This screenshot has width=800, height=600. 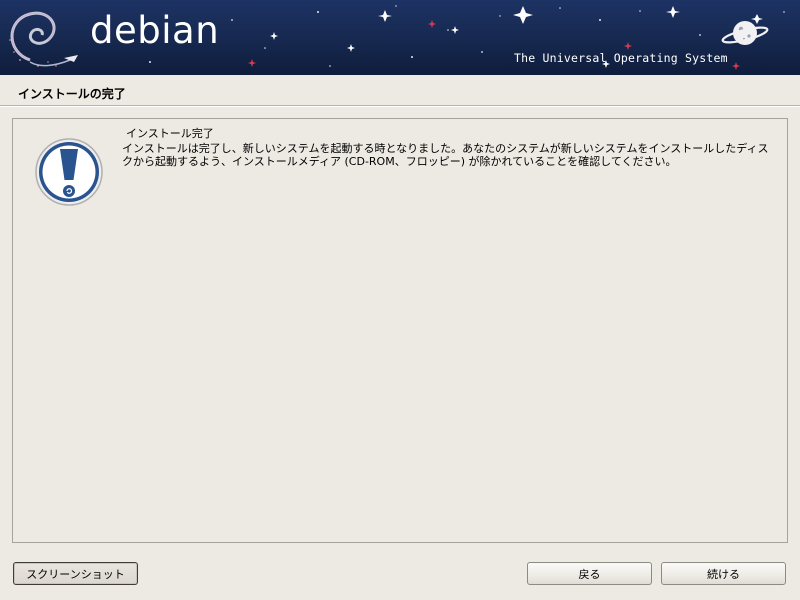 What do you see at coordinates (72, 94) in the screenshot?
I see `page-title: インストールの完了` at bounding box center [72, 94].